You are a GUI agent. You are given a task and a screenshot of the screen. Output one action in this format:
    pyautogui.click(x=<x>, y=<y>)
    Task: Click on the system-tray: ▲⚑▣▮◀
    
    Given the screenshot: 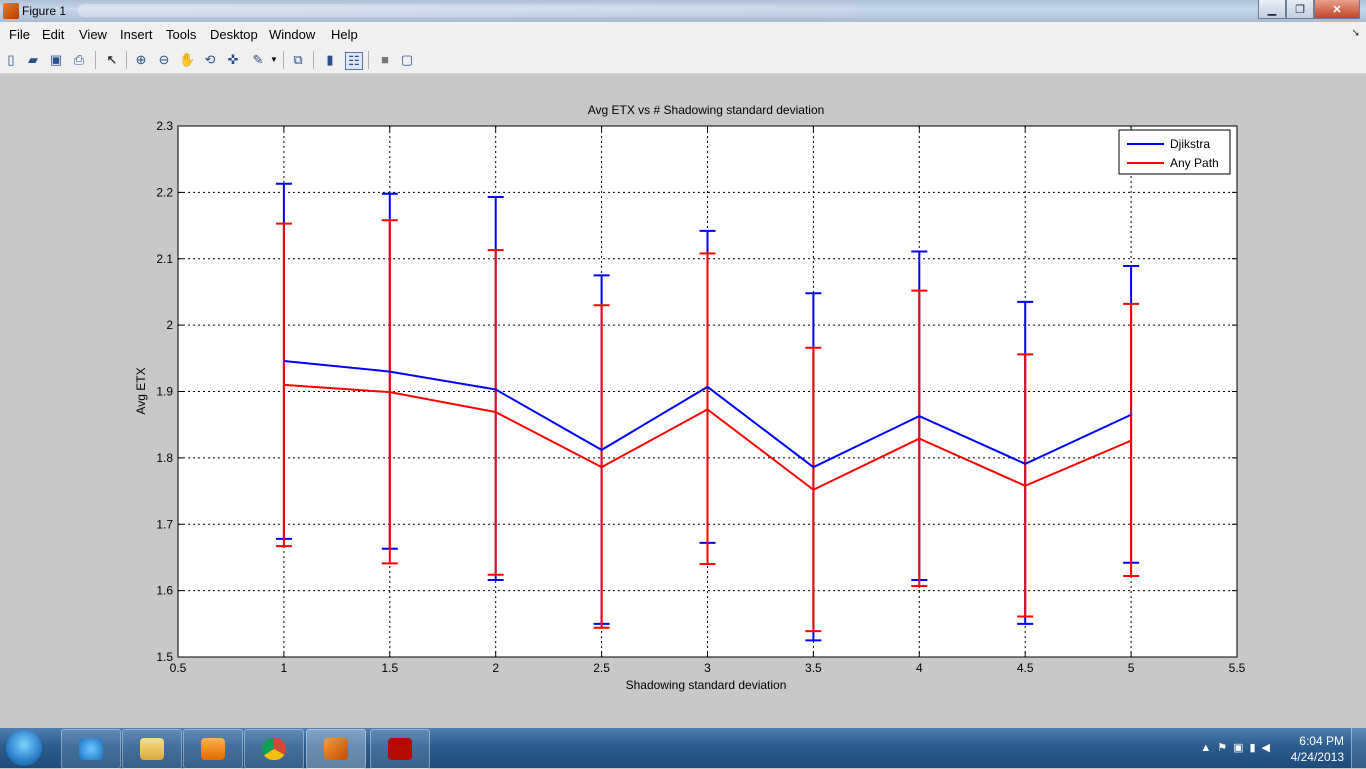 What is the action you would take?
    pyautogui.click(x=1238, y=747)
    